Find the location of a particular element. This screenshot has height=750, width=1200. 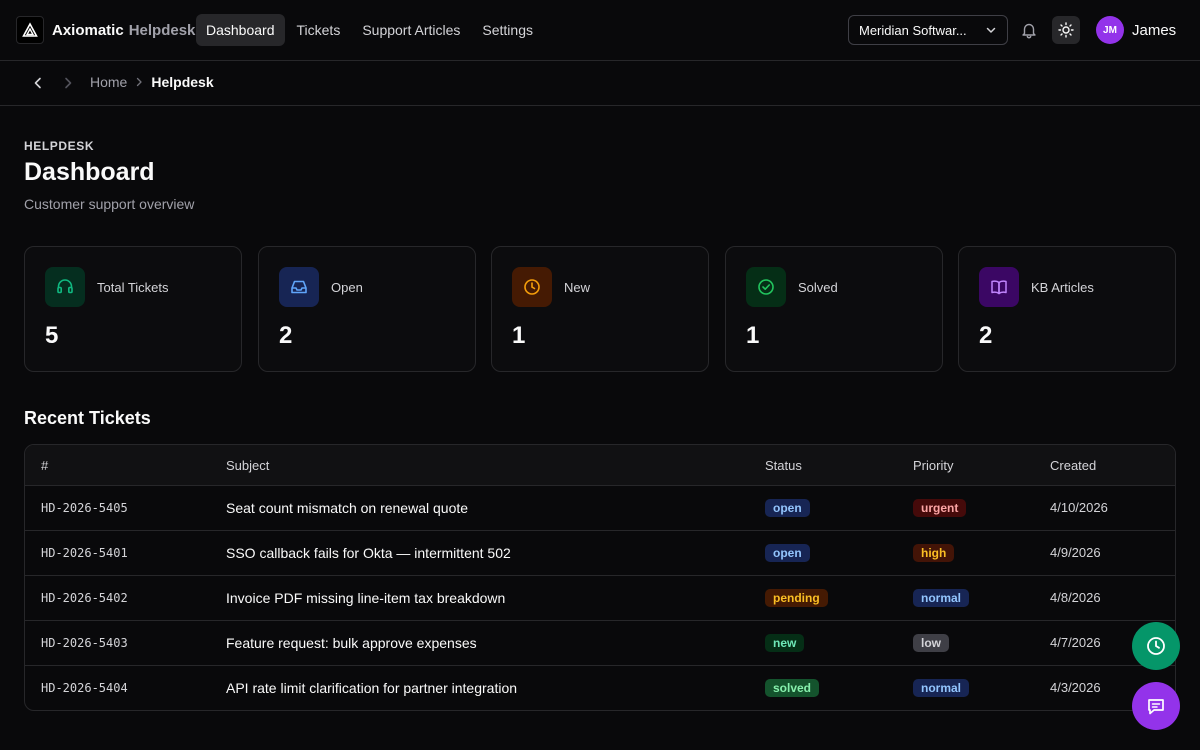

forward-button is located at coordinates (68, 83).